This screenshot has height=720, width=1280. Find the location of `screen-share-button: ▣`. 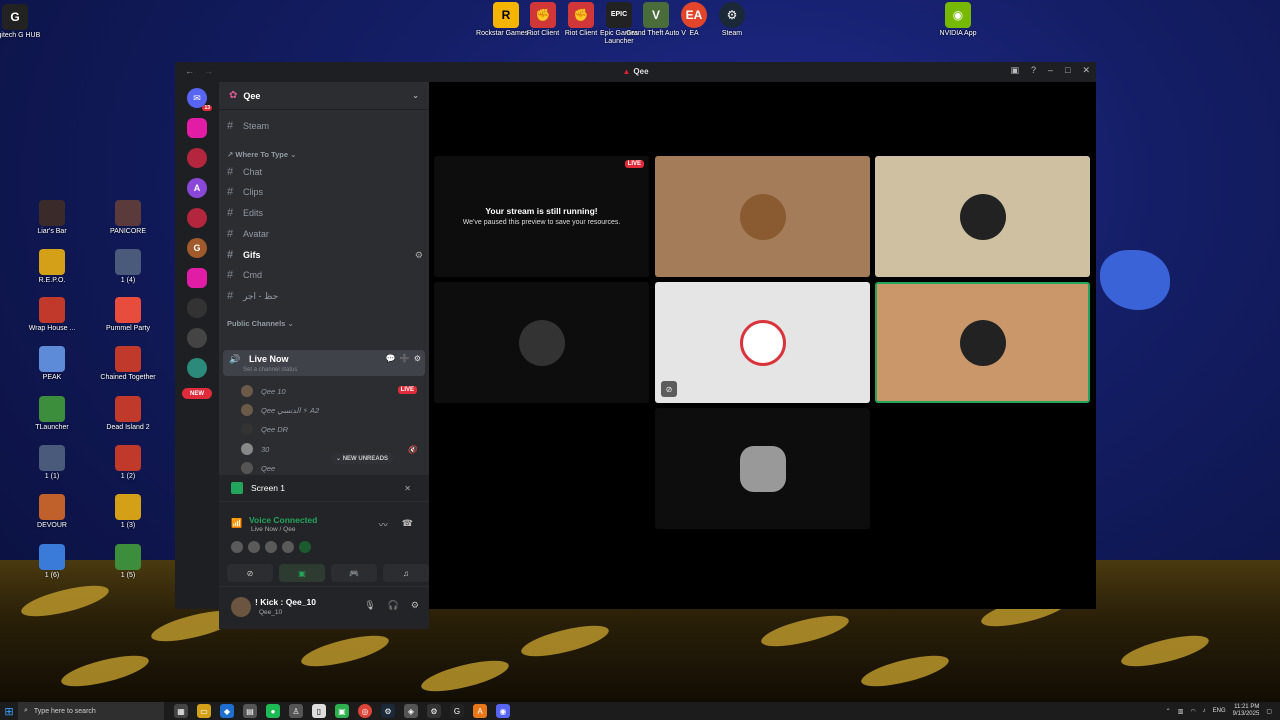

screen-share-button: ▣ is located at coordinates (302, 573).